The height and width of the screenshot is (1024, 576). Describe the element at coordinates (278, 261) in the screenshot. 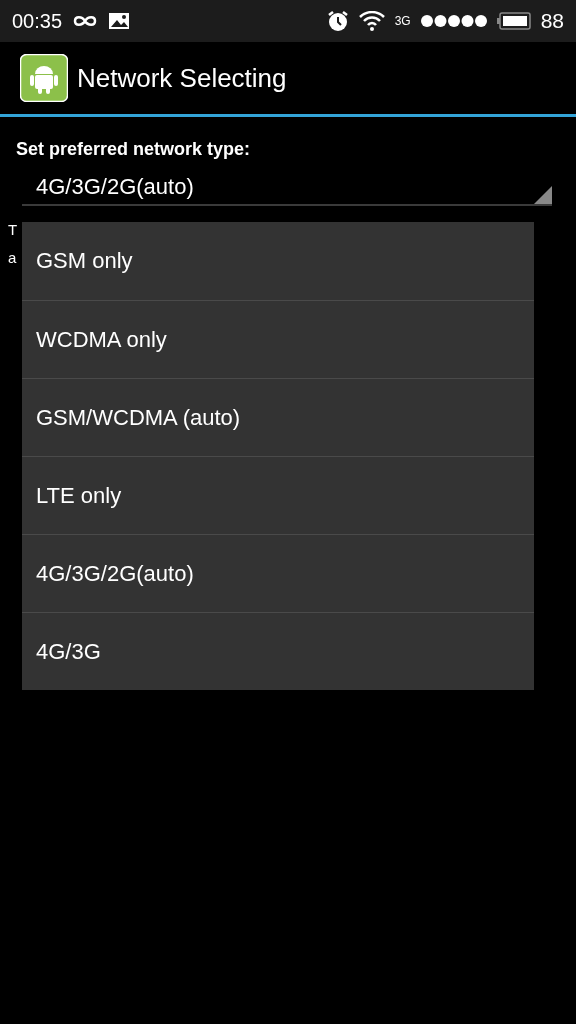

I see `dropdown-option: GSM only` at that location.